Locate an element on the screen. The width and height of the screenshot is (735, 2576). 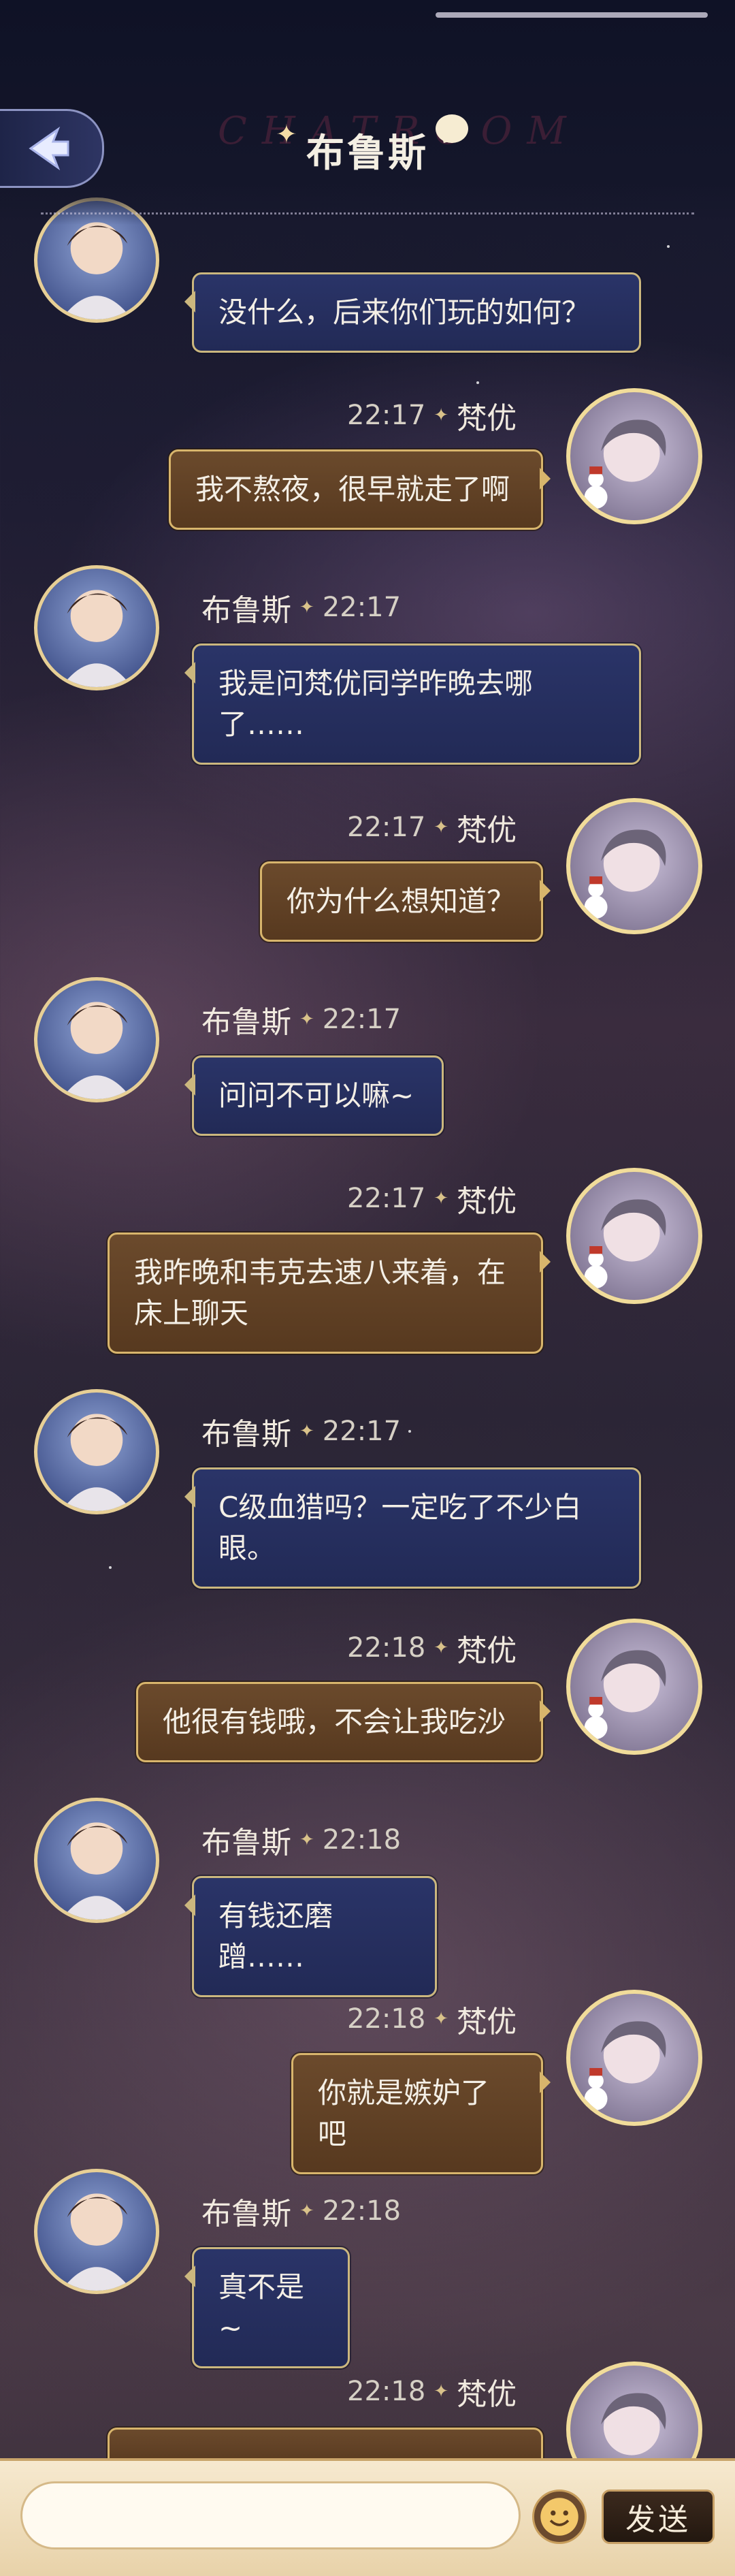
message-bubble: 真不是~ is located at coordinates (267, 2307).